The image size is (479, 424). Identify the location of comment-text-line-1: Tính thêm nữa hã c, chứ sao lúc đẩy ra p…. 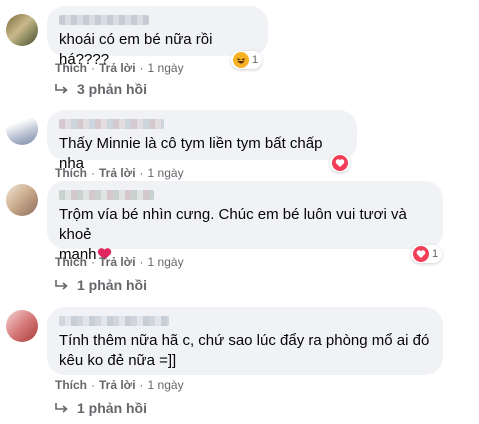
(244, 340).